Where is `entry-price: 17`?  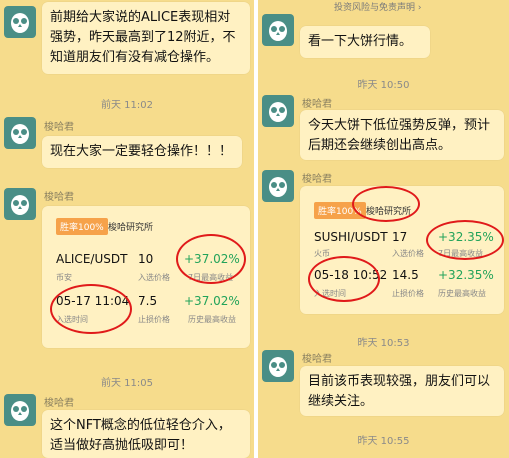
entry-price: 17 is located at coordinates (400, 237).